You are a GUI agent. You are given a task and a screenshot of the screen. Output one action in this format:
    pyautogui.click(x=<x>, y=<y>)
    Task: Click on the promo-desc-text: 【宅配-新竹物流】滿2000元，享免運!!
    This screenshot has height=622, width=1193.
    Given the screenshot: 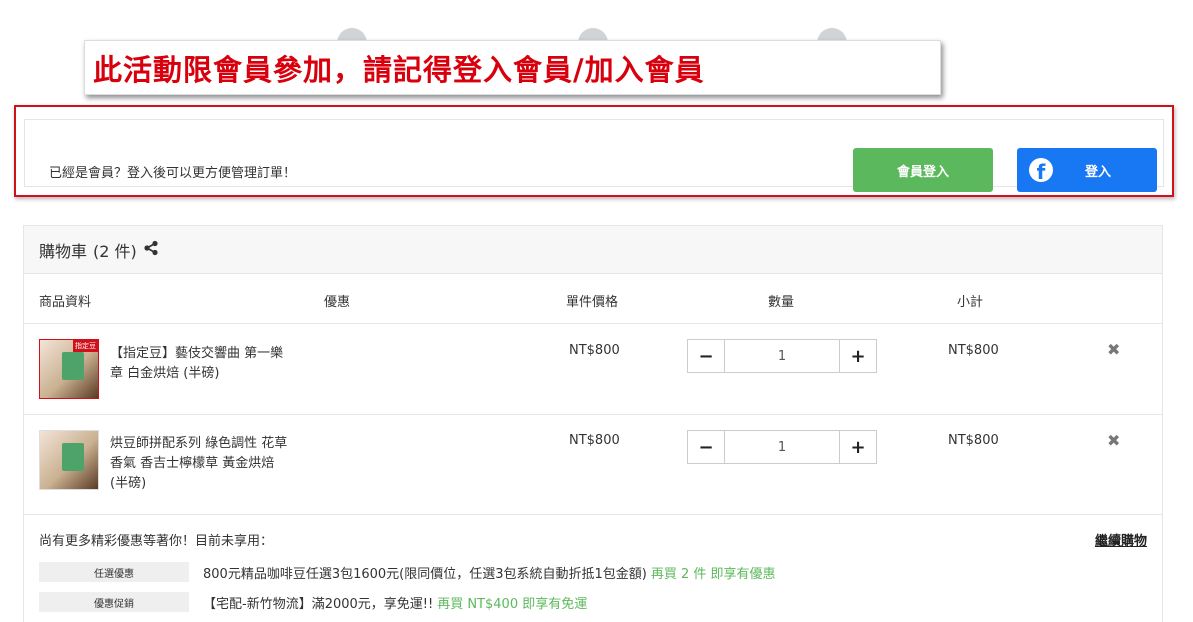 What is the action you would take?
    pyautogui.click(x=318, y=604)
    